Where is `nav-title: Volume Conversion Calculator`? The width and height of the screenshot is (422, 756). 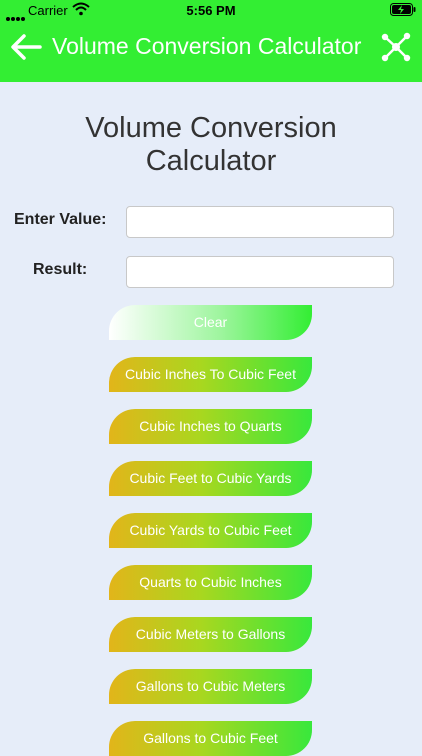 nav-title: Volume Conversion Calculator is located at coordinates (207, 46).